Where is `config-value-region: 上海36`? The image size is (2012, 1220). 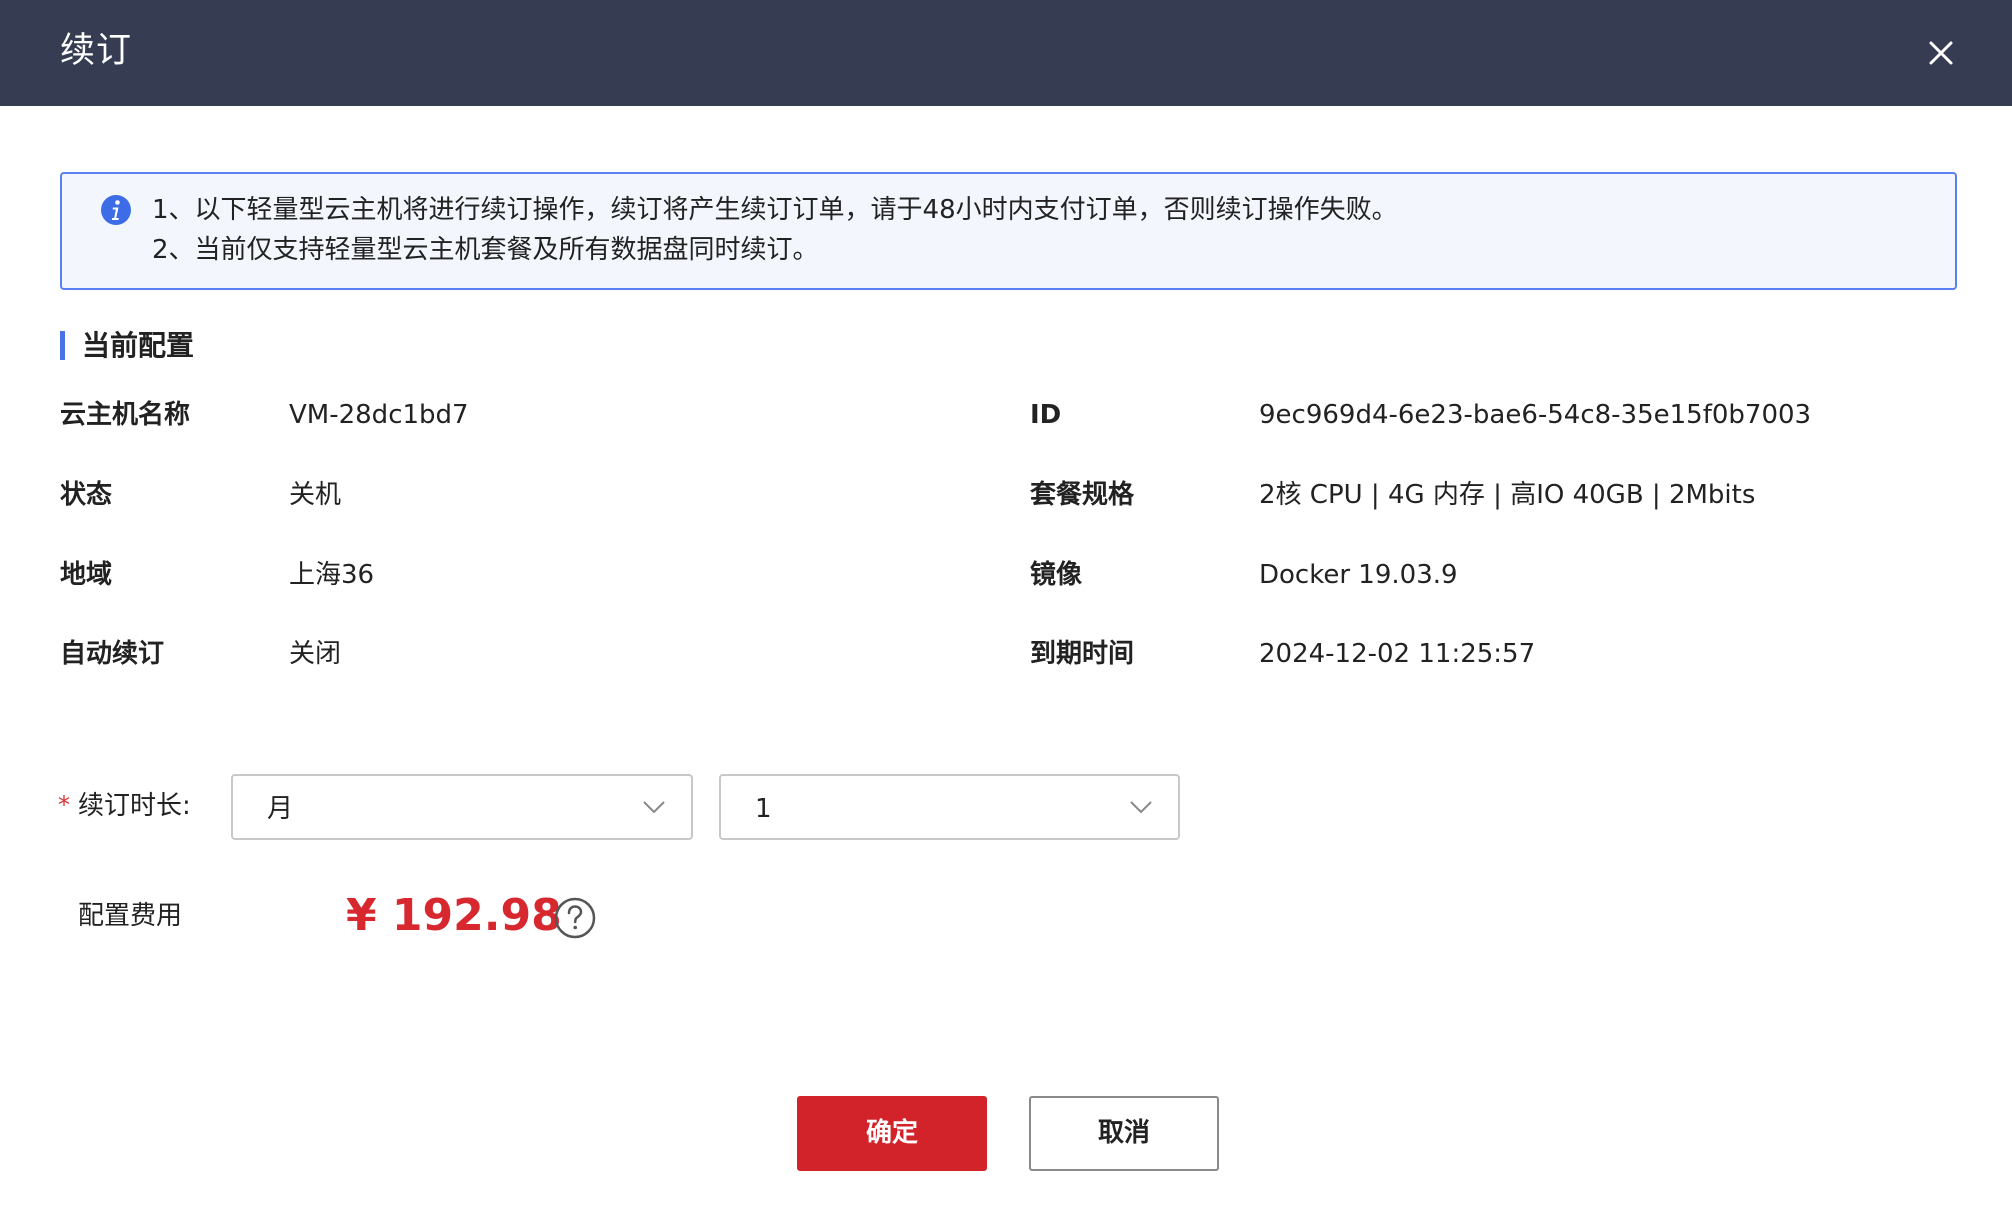 config-value-region: 上海36 is located at coordinates (332, 575).